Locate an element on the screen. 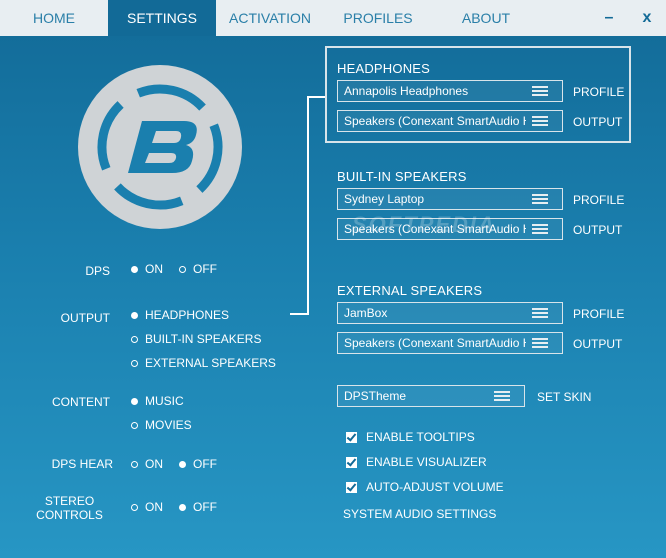 The width and height of the screenshot is (666, 558). output-external-label: EXTERNAL SPEAKERS is located at coordinates (210, 363).